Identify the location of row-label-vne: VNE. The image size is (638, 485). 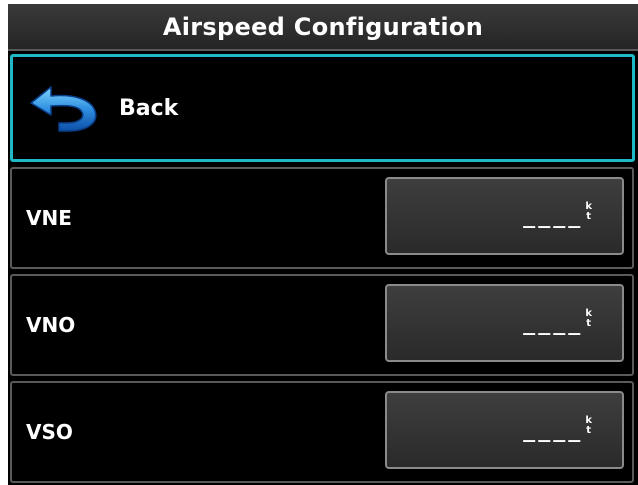
(49, 218).